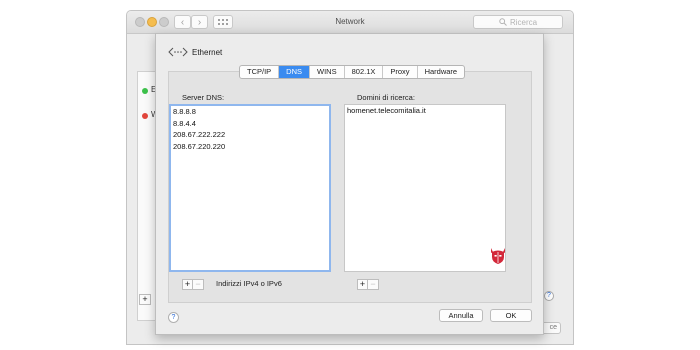 The image size is (700, 350). What do you see at coordinates (549, 296) in the screenshot?
I see `background-help-button: ?` at bounding box center [549, 296].